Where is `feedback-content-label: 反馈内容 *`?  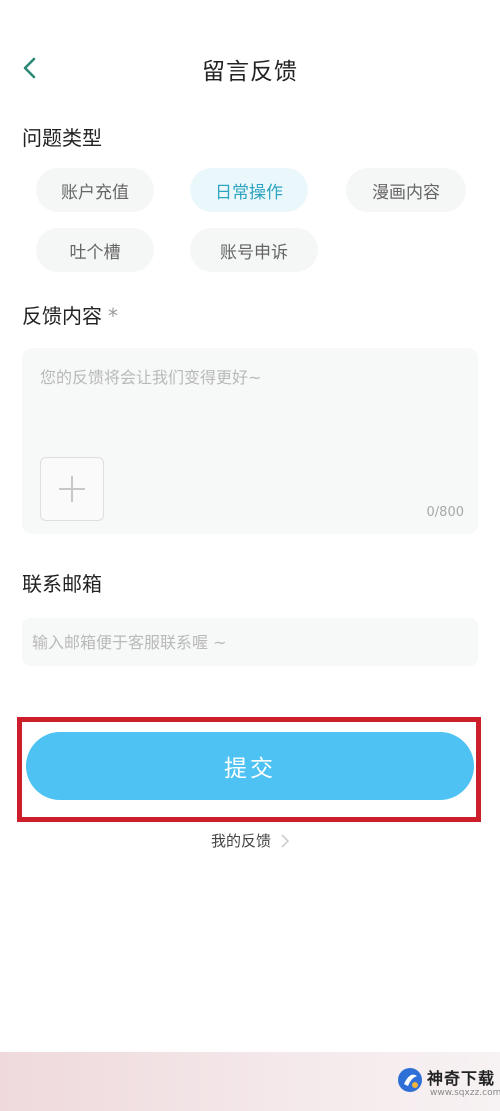
feedback-content-label: 反馈内容 * is located at coordinates (70, 314).